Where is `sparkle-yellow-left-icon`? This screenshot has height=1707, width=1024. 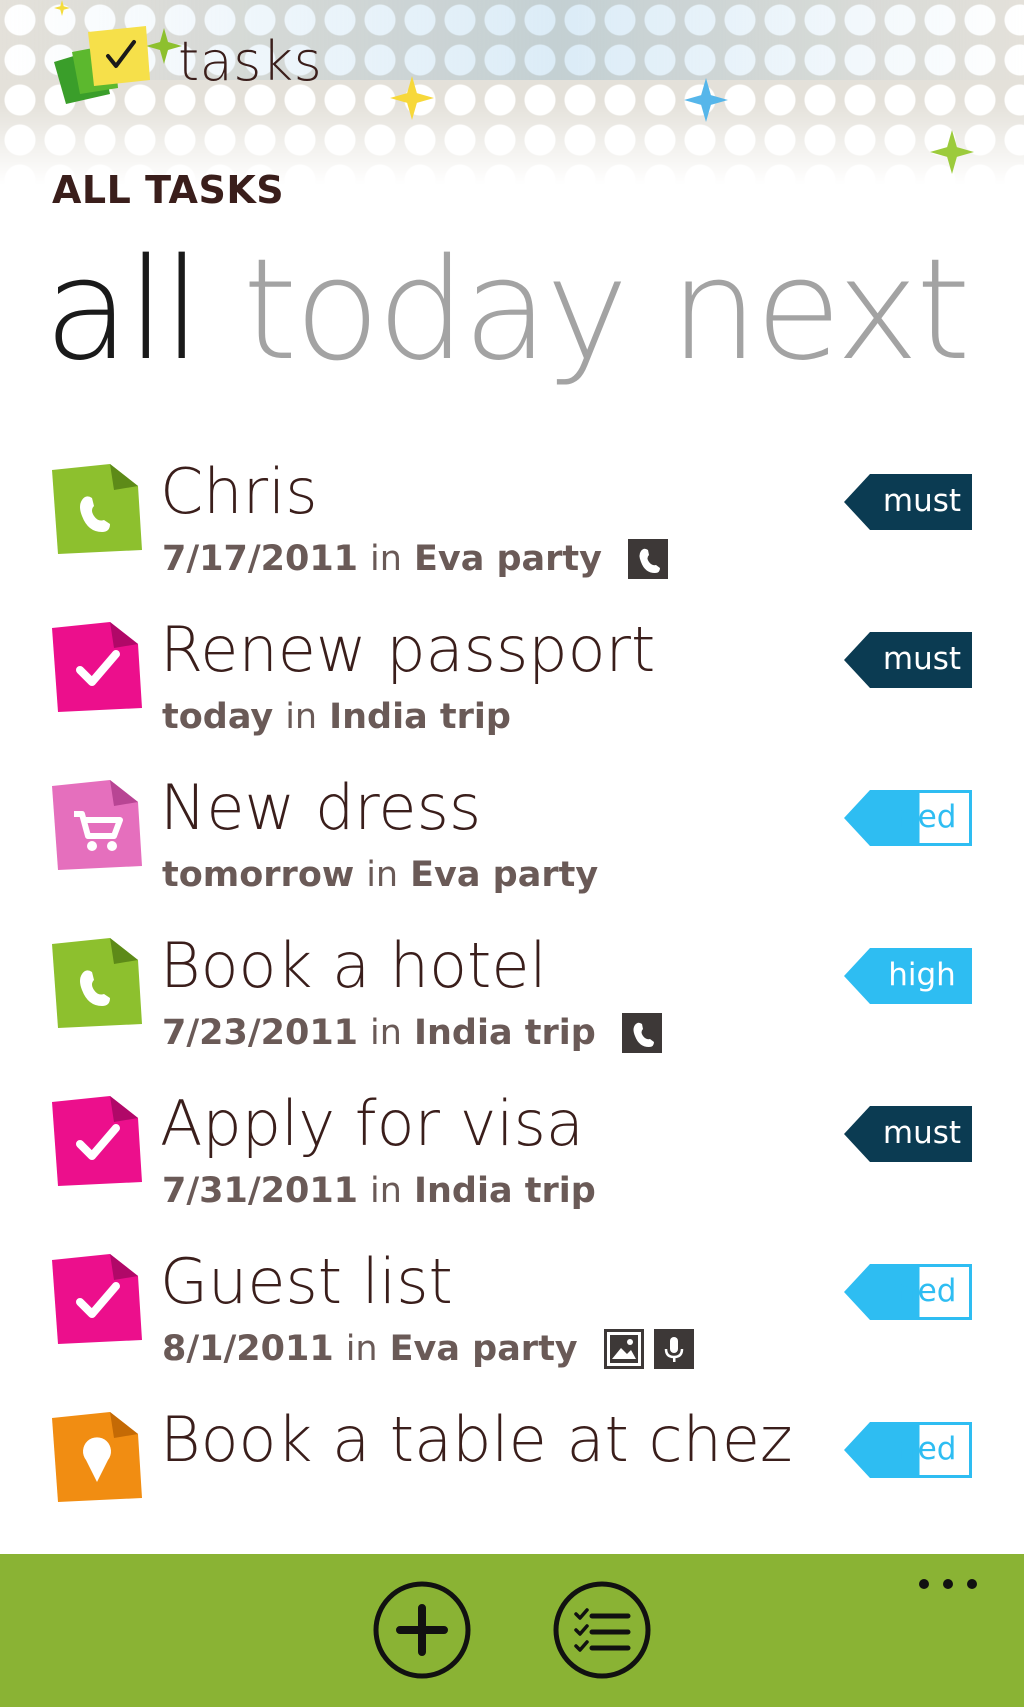 sparkle-yellow-left-icon is located at coordinates (62, 8).